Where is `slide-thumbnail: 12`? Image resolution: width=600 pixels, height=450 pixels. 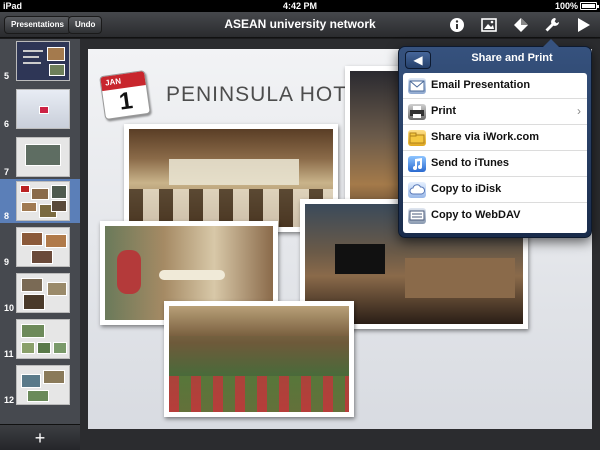
slide-thumbnail: 12 is located at coordinates (40, 385).